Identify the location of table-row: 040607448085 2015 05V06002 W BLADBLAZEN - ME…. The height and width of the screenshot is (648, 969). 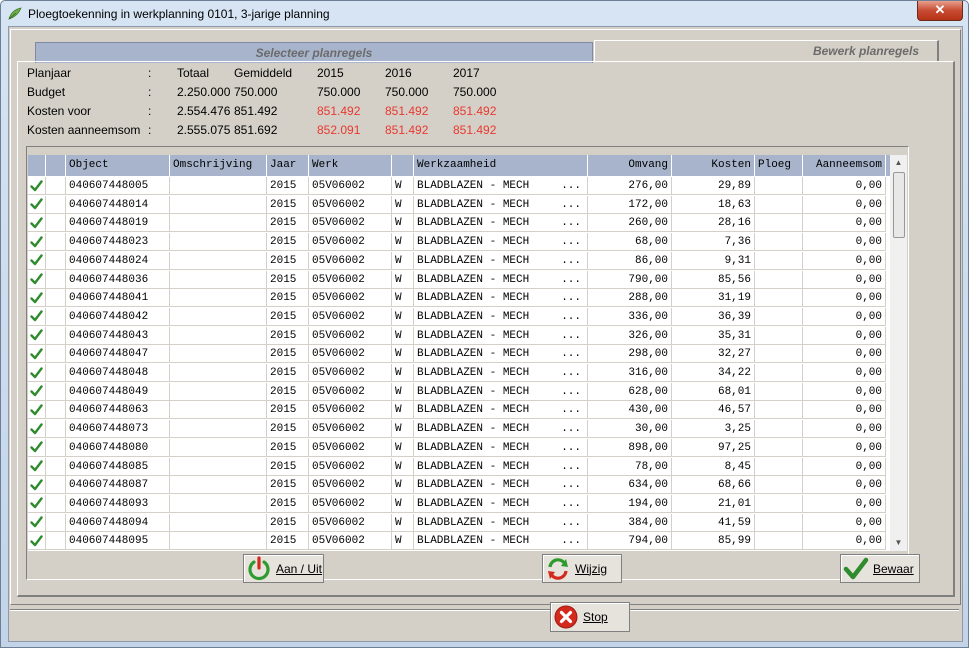
(459, 466).